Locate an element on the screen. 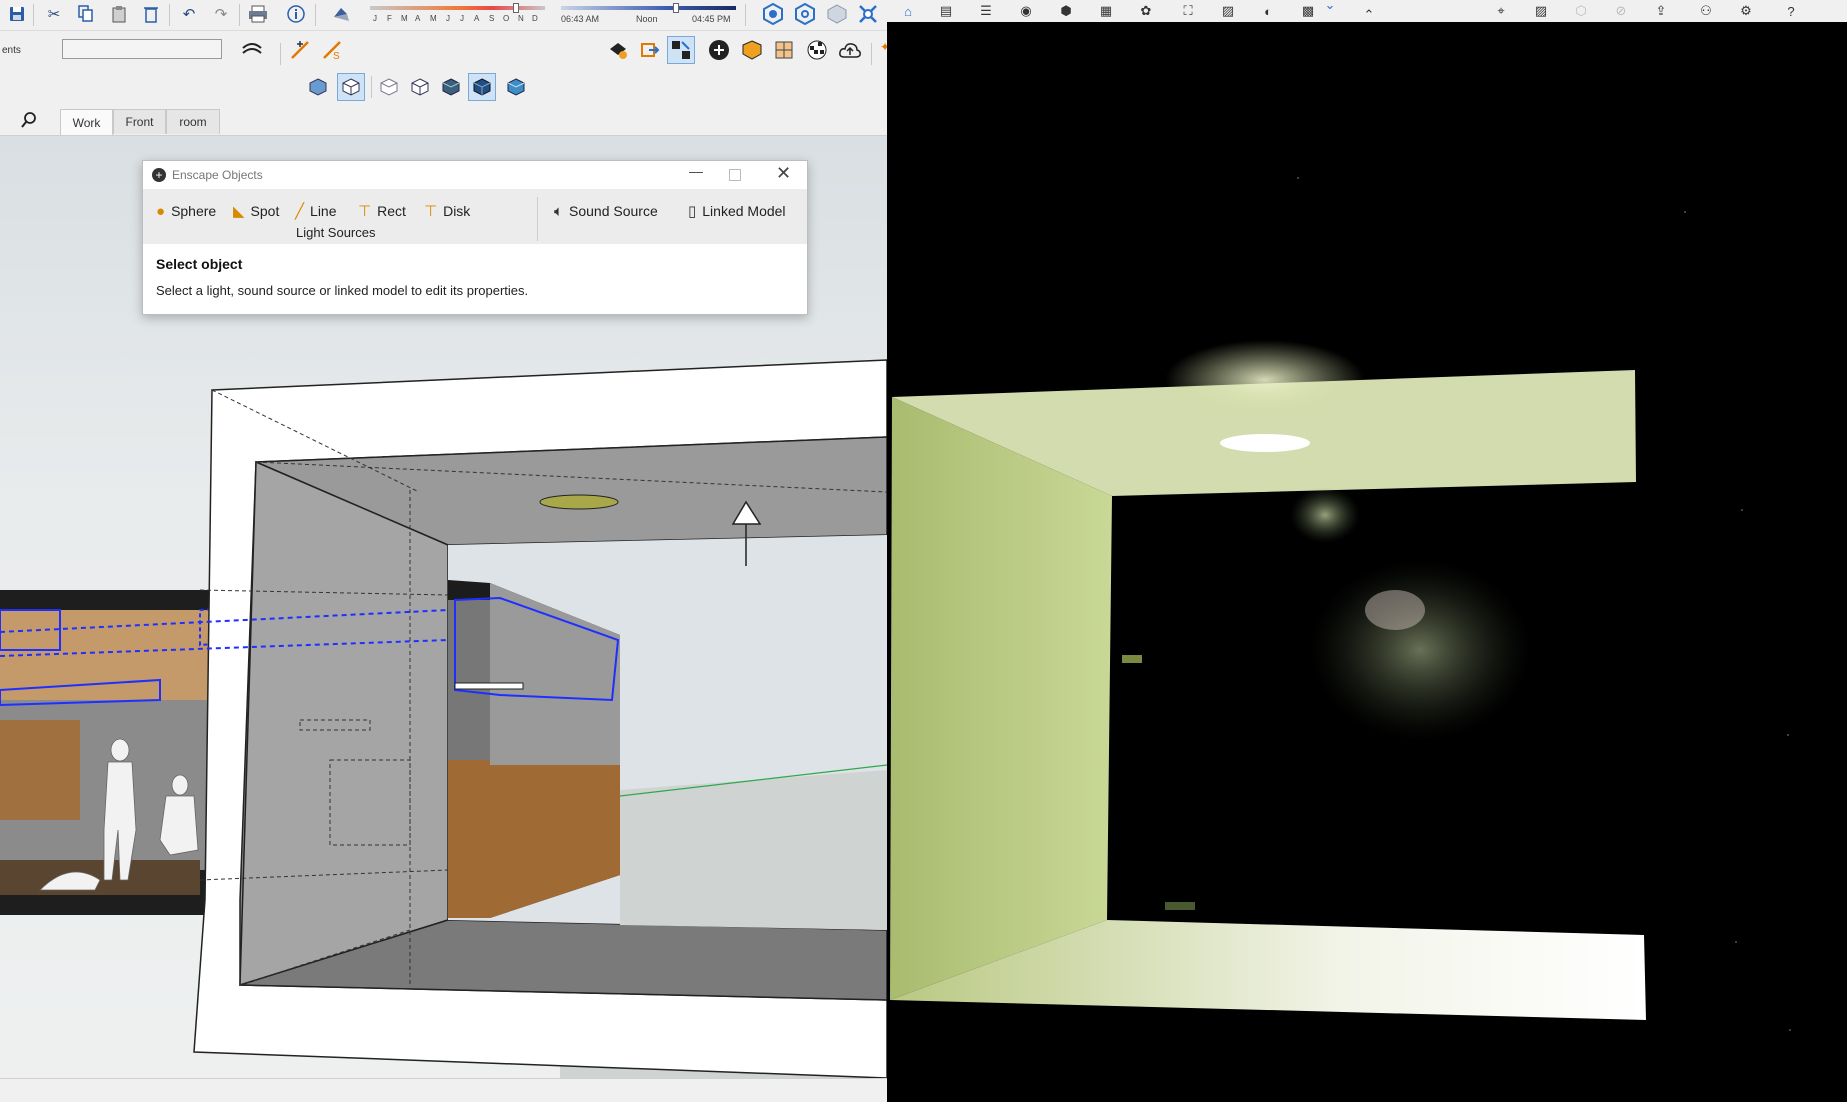 The width and height of the screenshot is (1847, 1102). cut-icon: ✂ is located at coordinates (54, 14).